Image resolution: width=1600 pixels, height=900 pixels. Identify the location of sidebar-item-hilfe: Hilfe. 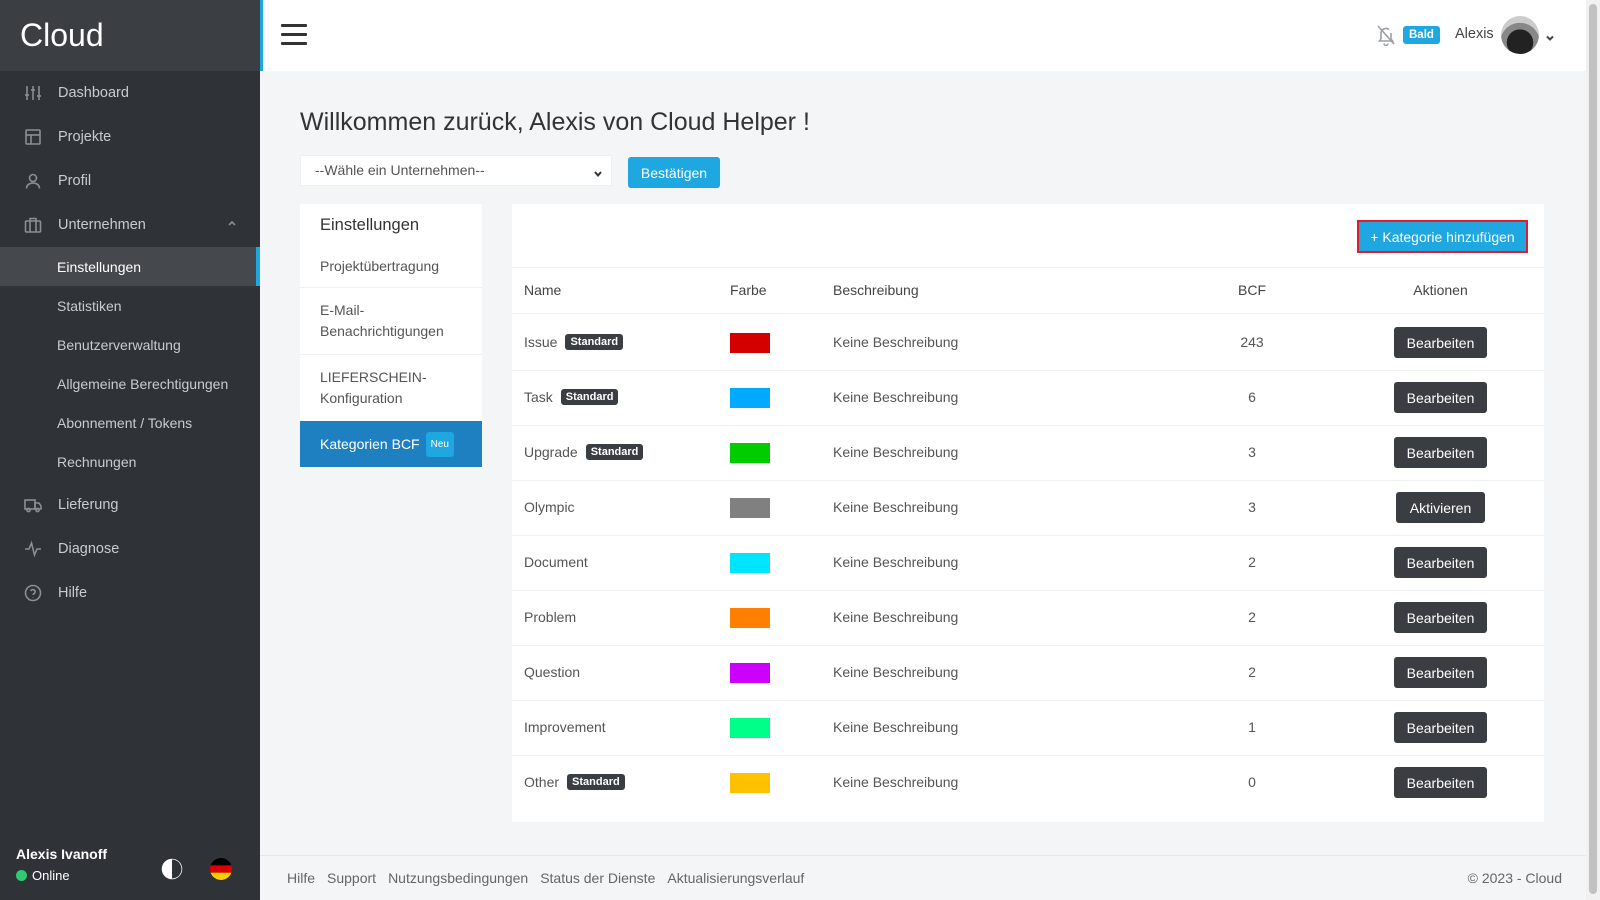
(130, 593).